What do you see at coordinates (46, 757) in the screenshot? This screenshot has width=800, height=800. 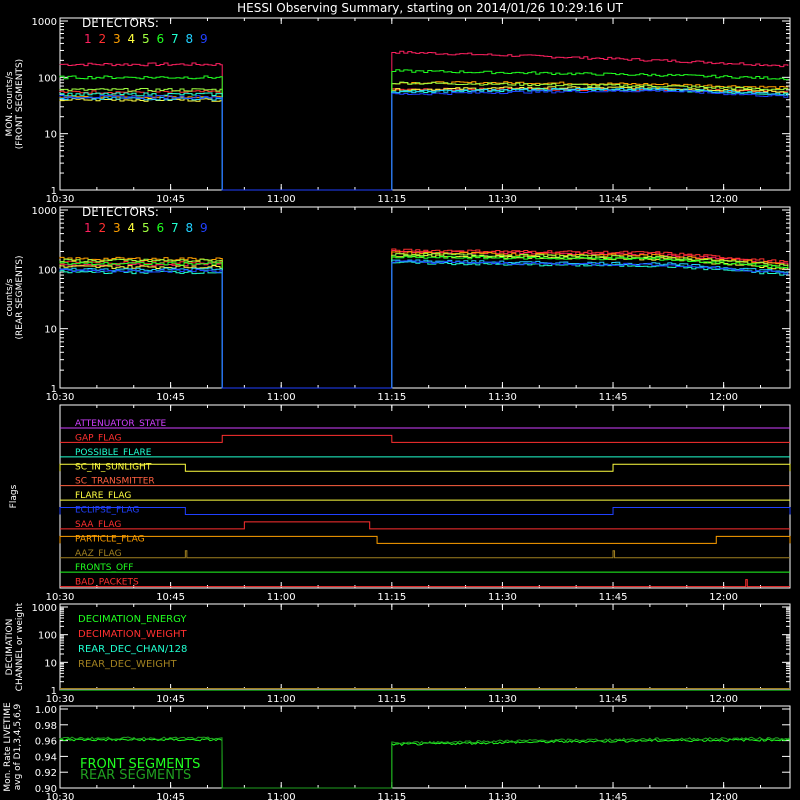 I see `y-tick-label: 0.94` at bounding box center [46, 757].